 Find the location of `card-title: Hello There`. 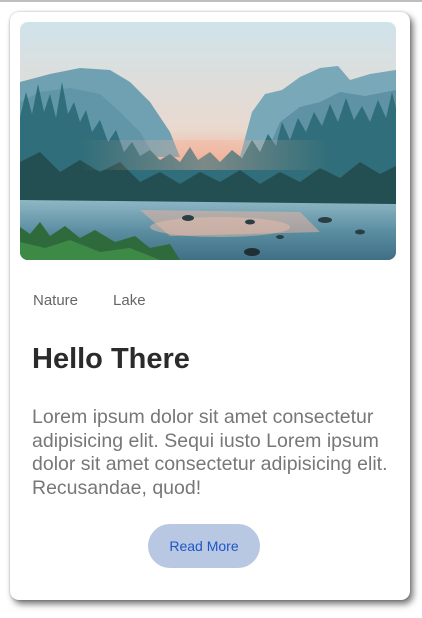

card-title: Hello There is located at coordinates (111, 359).